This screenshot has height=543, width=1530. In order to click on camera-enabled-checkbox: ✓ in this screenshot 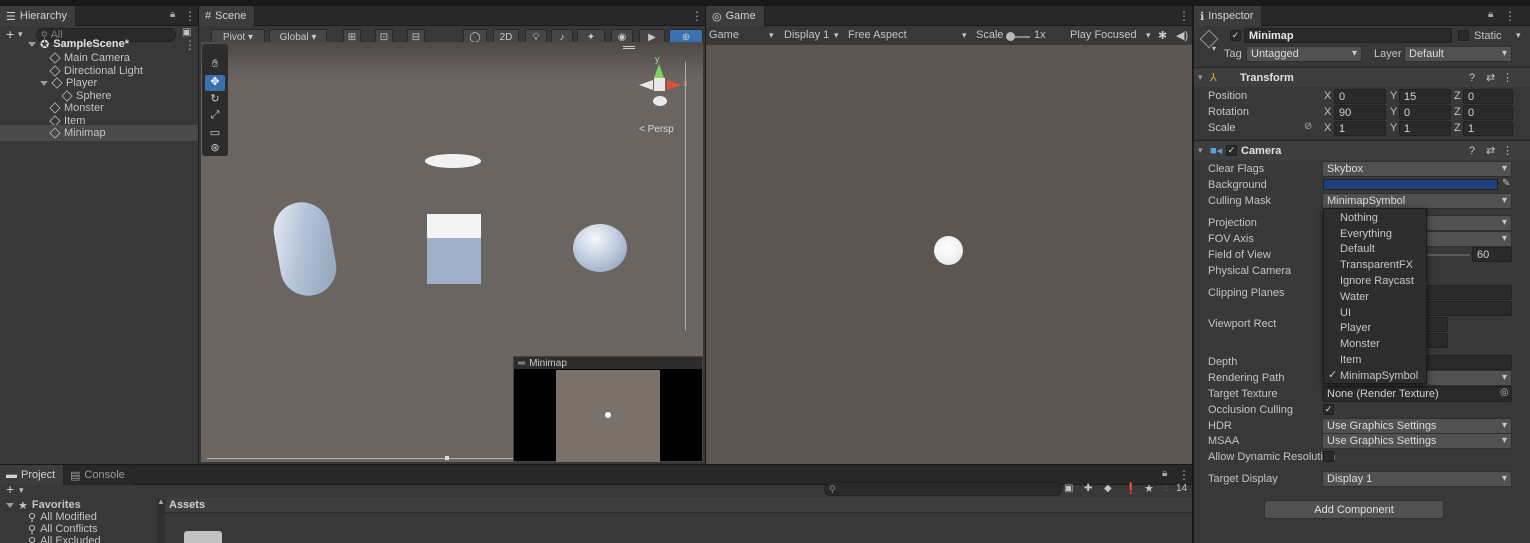, I will do `click(1231, 150)`.